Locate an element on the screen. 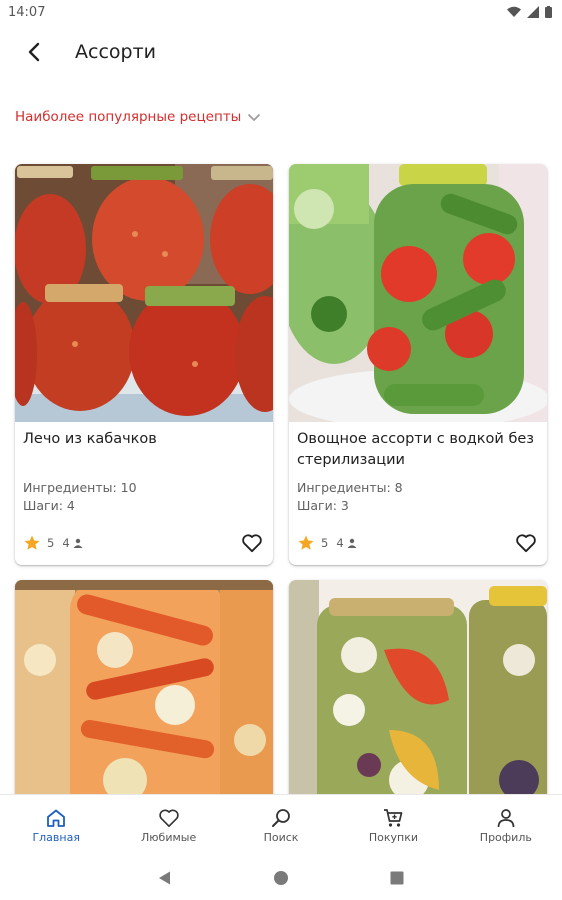 The image size is (562, 900). nav-shopping-label: Покупки is located at coordinates (393, 837).